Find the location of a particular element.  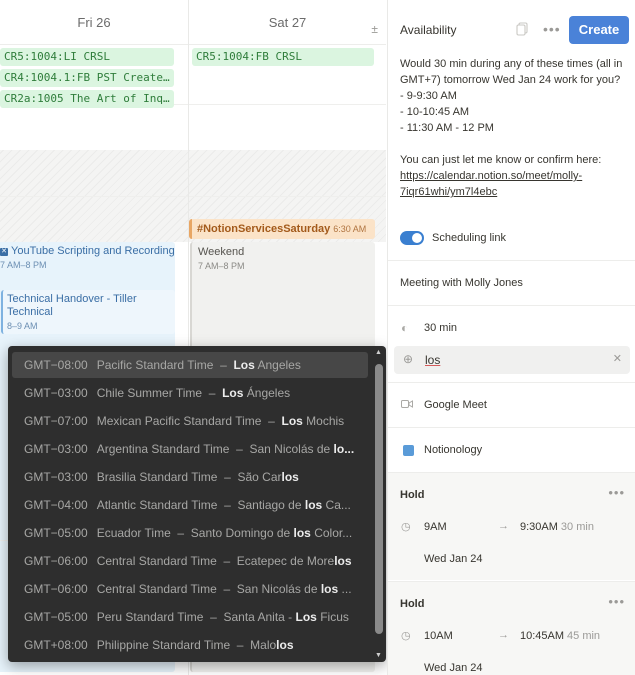

event-time: 7 AM–8 PM is located at coordinates (23, 265).